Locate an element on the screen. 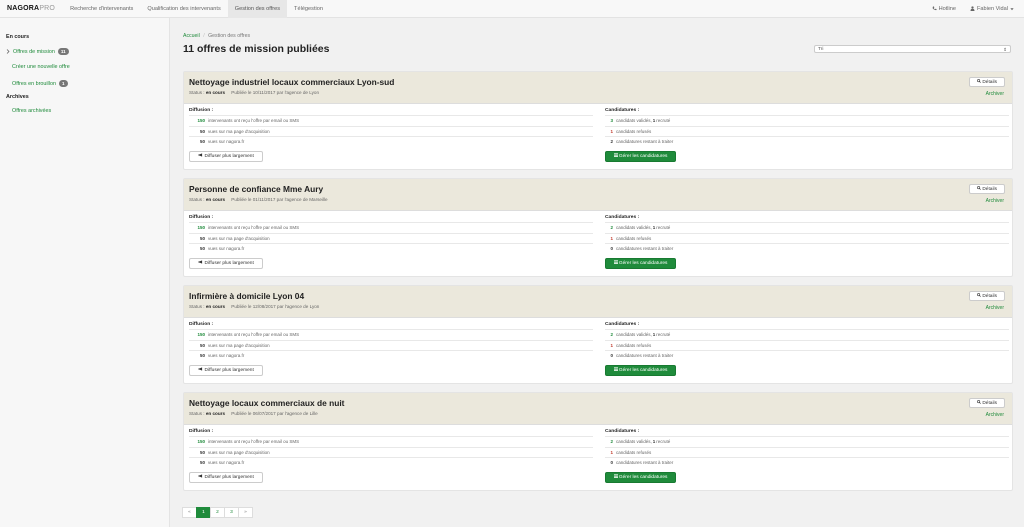 Image resolution: width=1024 pixels, height=527 pixels. recruited-count: 1 is located at coordinates (654, 228).